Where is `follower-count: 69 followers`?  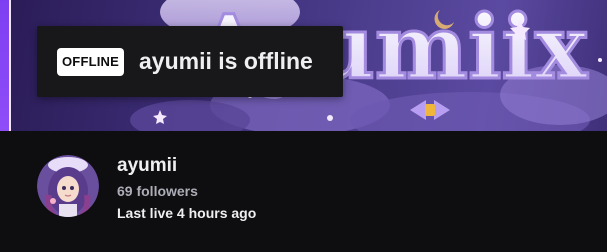 follower-count: 69 followers is located at coordinates (157, 191).